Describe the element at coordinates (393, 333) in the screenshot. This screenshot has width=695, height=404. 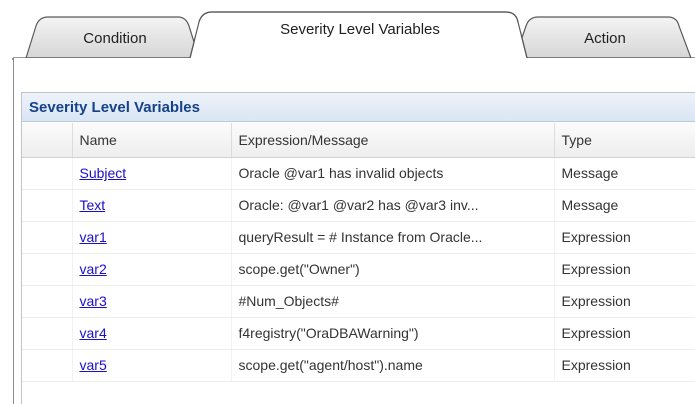
I see `cell-expression: f4registry("OraDBAWarning")` at that location.